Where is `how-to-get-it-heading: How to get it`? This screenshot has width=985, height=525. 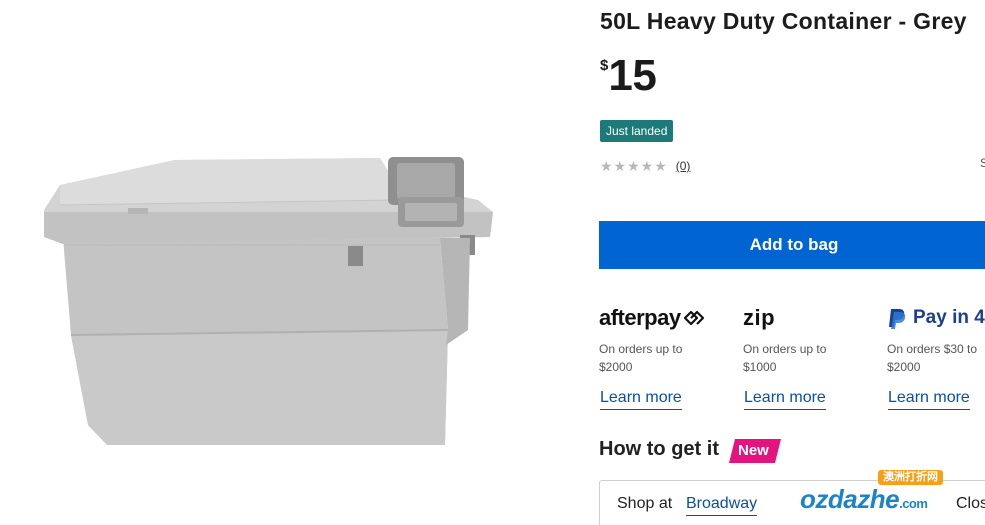
how-to-get-it-heading: How to get it is located at coordinates (659, 449).